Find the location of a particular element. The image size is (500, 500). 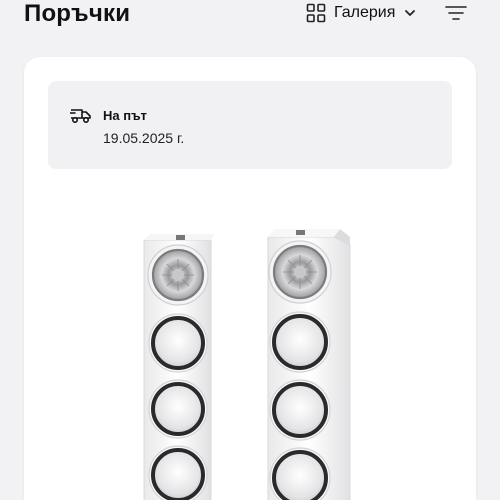

view-mode-dropdown: Галерия is located at coordinates (361, 13).